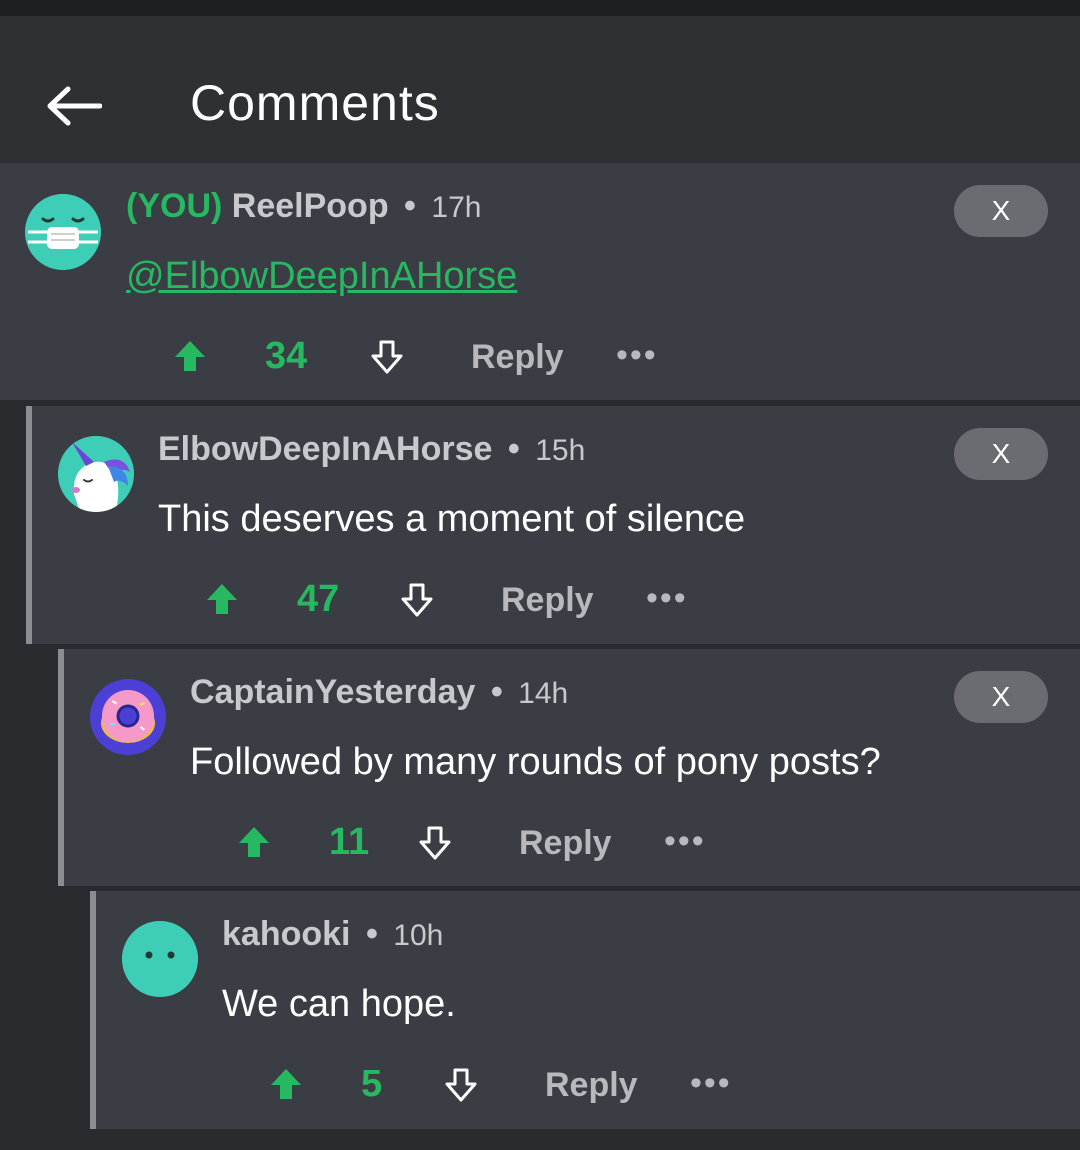 The width and height of the screenshot is (1080, 1150). What do you see at coordinates (332, 692) in the screenshot?
I see `author-name: CaptainYesterday` at bounding box center [332, 692].